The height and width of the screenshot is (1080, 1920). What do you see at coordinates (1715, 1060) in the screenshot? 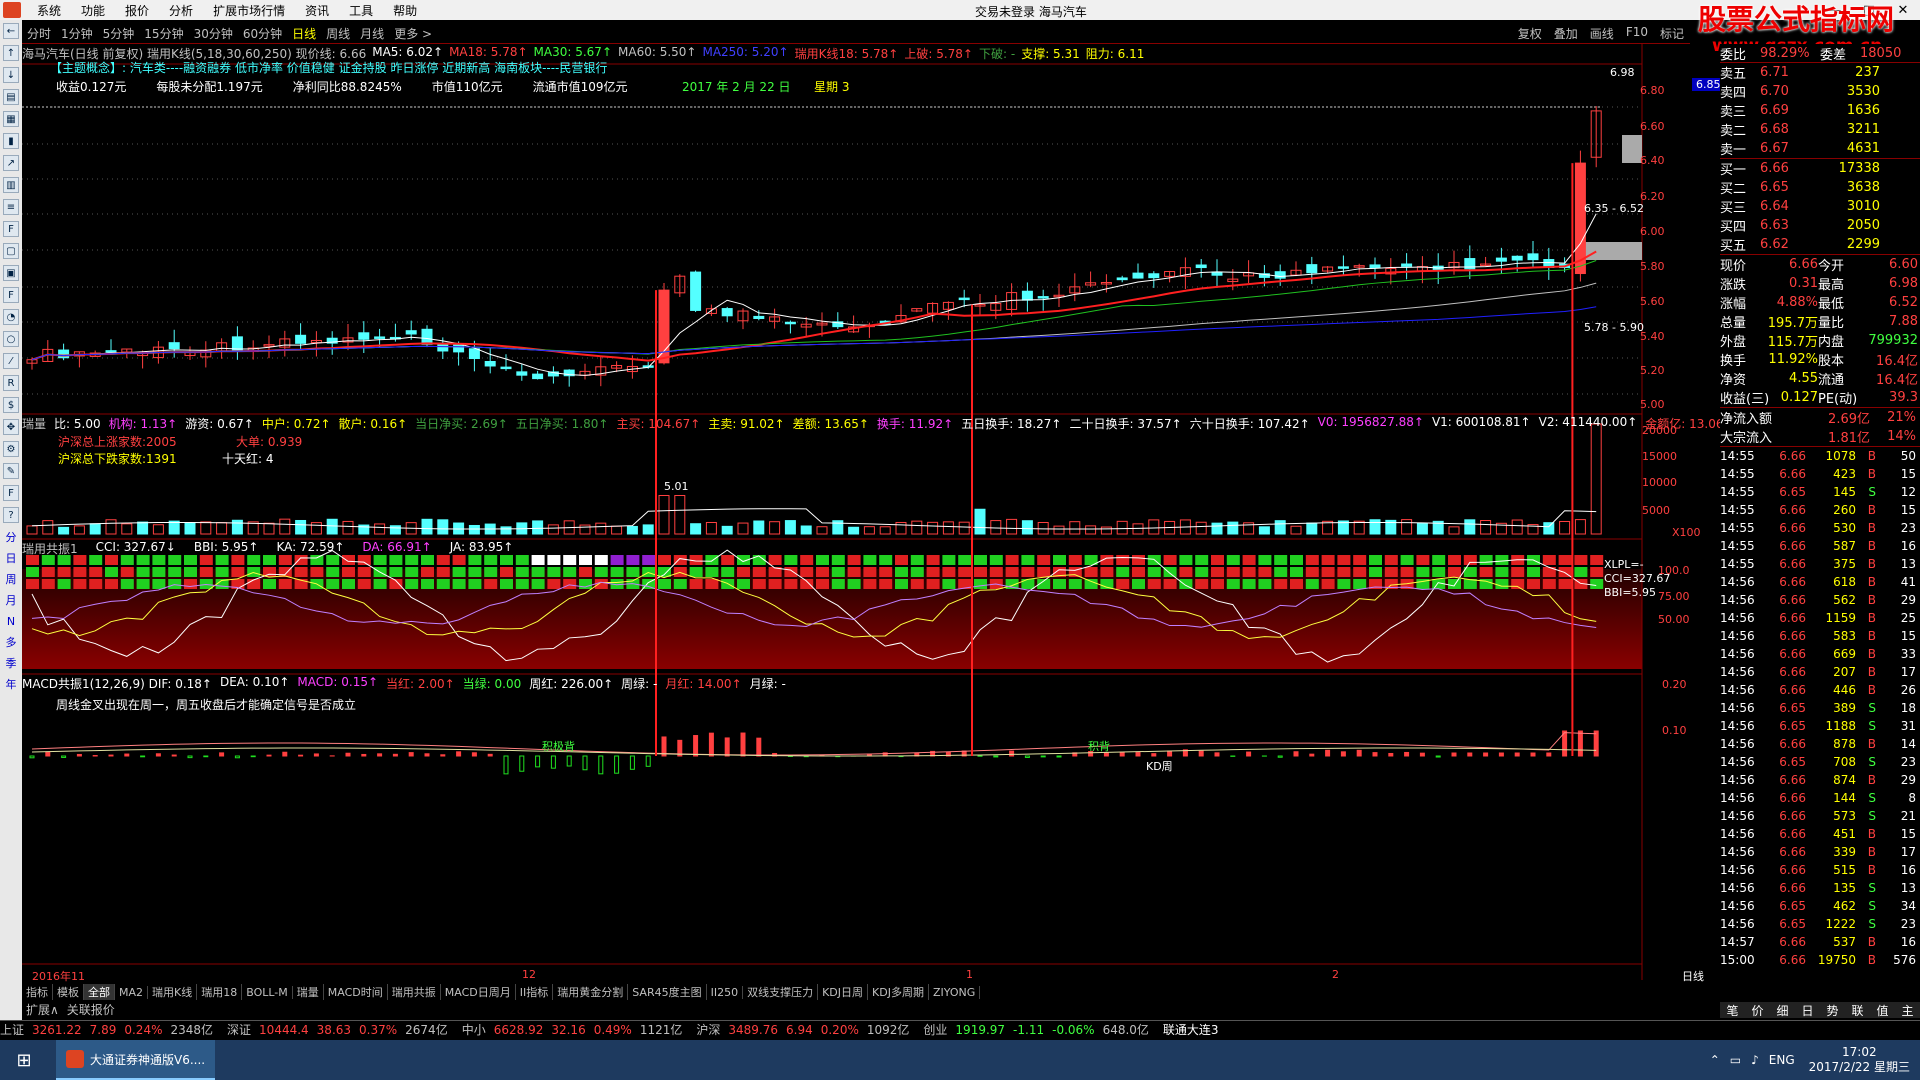
I see `tray-arrow-icon: ⌃` at bounding box center [1715, 1060].